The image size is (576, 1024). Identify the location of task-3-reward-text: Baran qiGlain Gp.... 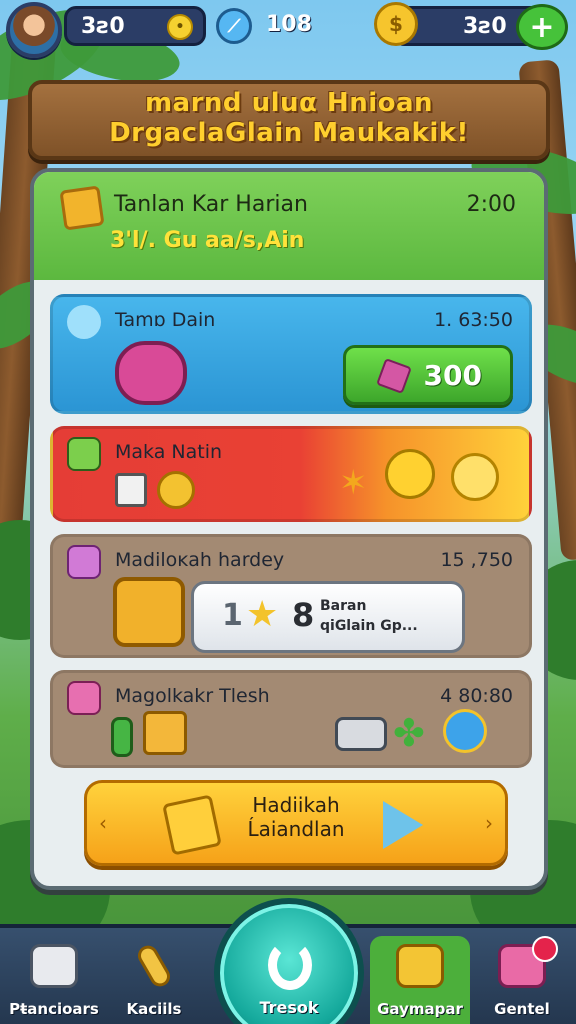
(369, 616).